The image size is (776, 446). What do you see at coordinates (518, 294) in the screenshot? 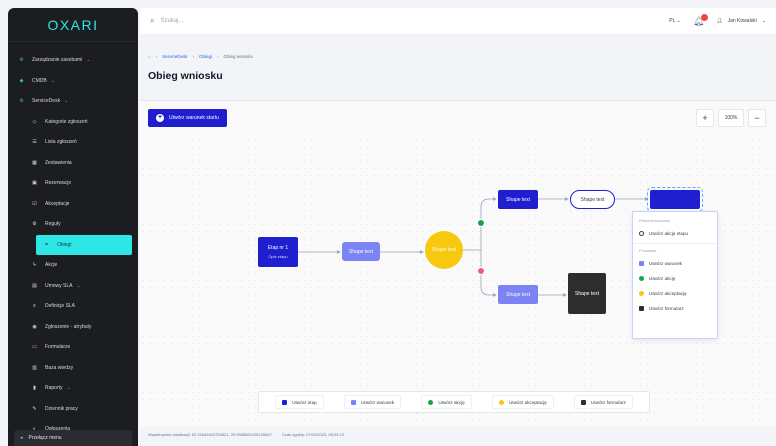
I see `flow-node-condition-branch: Shape text` at bounding box center [518, 294].